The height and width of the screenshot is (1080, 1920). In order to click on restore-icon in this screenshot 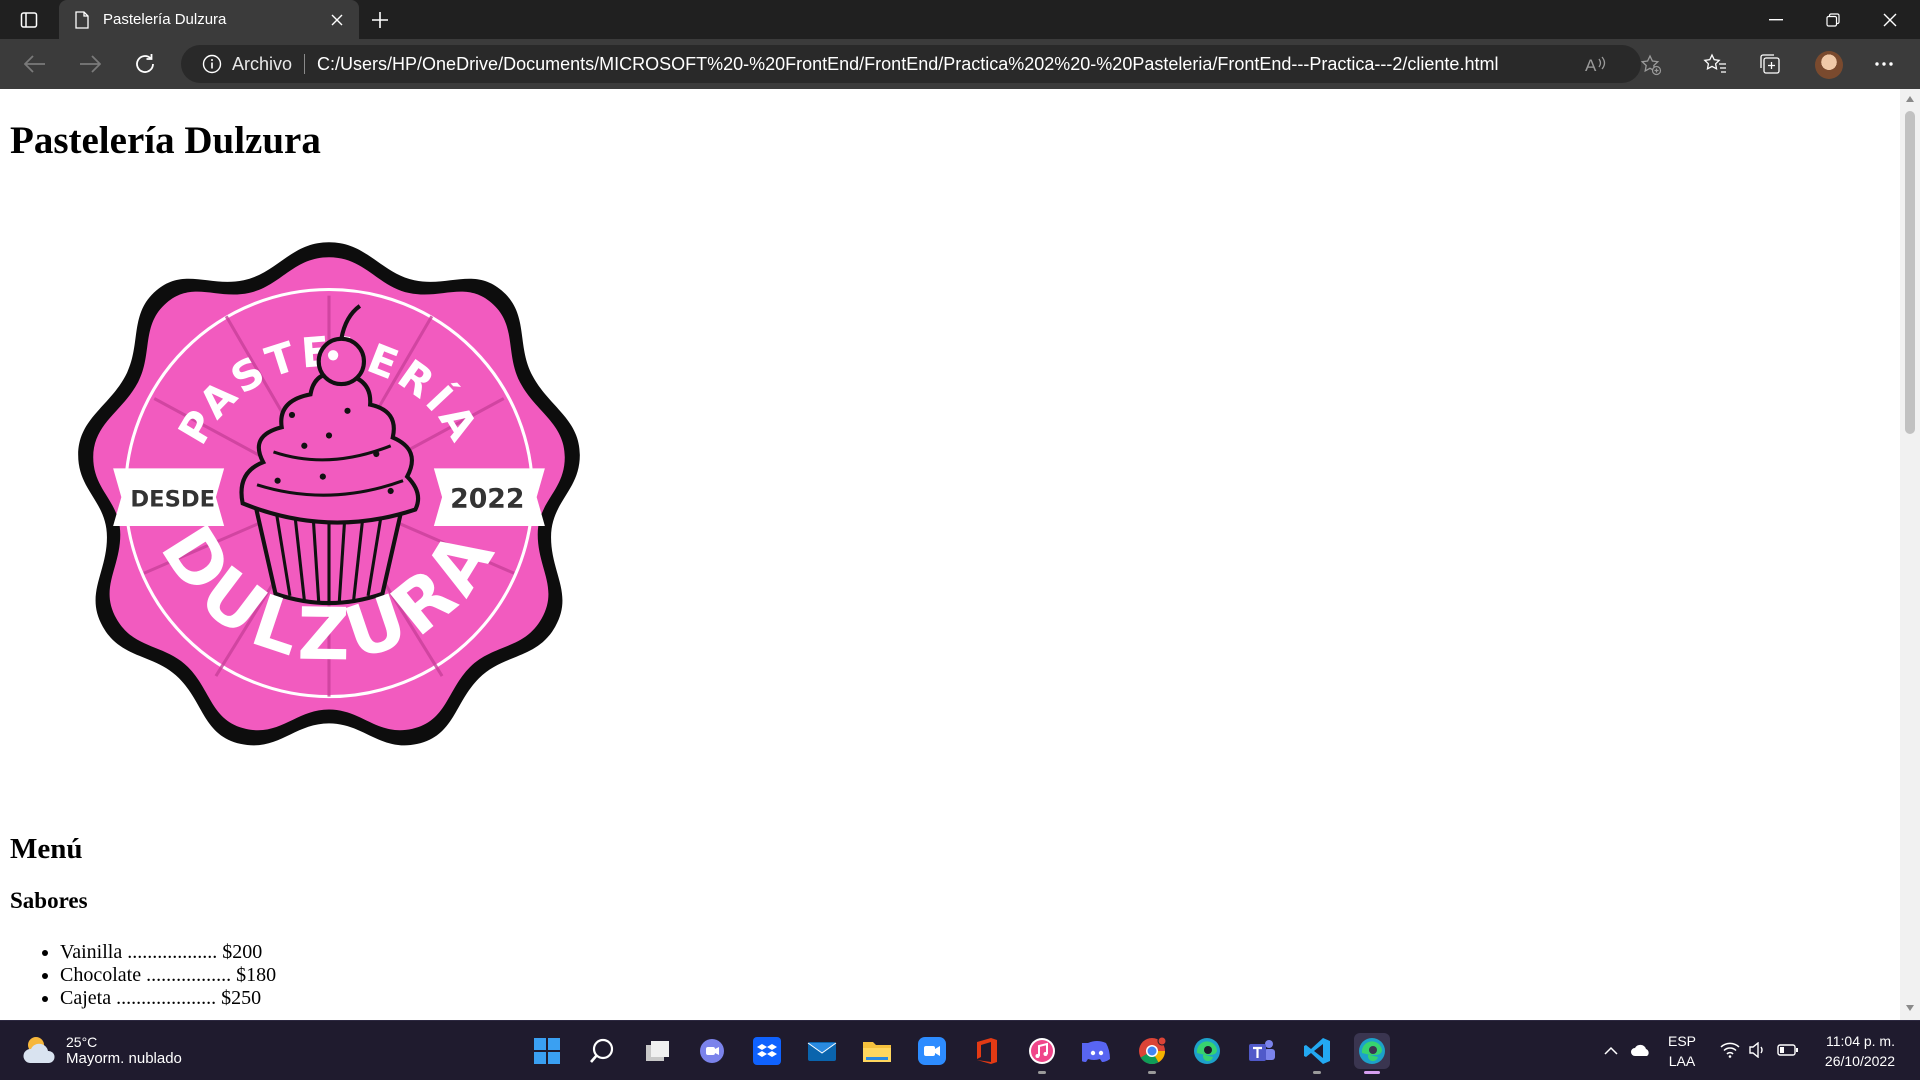, I will do `click(1832, 19)`.